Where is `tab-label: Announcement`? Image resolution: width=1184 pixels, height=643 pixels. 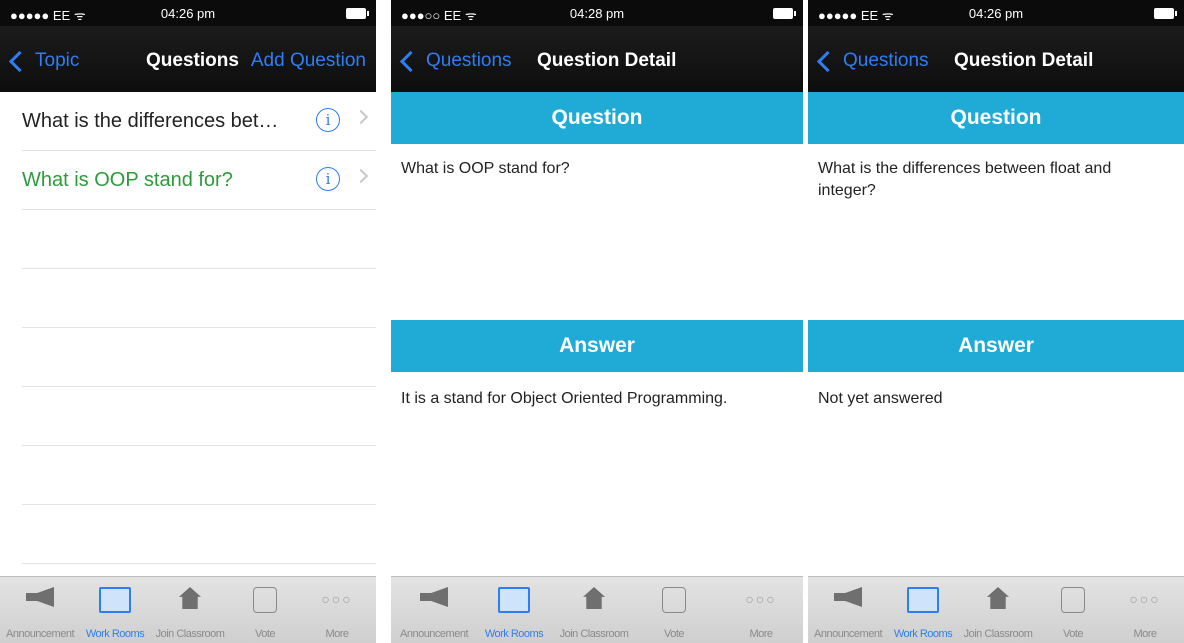 tab-label: Announcement is located at coordinates (434, 634).